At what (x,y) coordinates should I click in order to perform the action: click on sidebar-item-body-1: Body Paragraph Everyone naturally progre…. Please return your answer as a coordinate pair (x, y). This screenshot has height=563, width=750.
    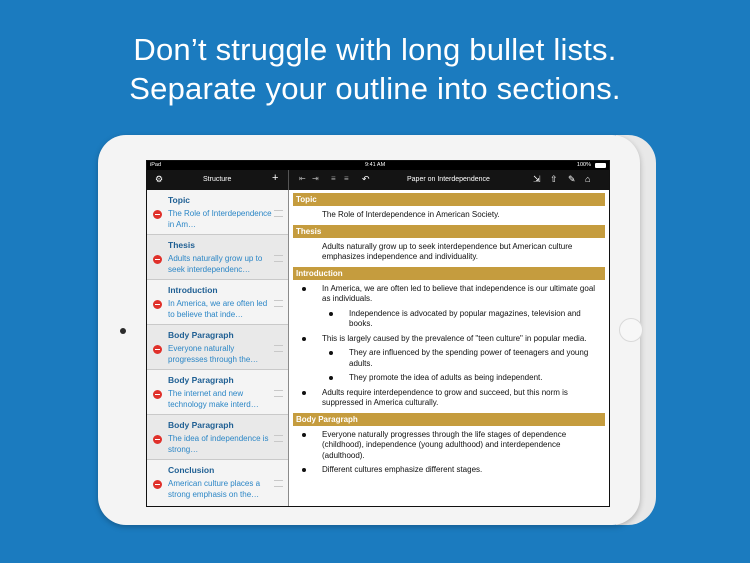
    Looking at the image, I should click on (217, 347).